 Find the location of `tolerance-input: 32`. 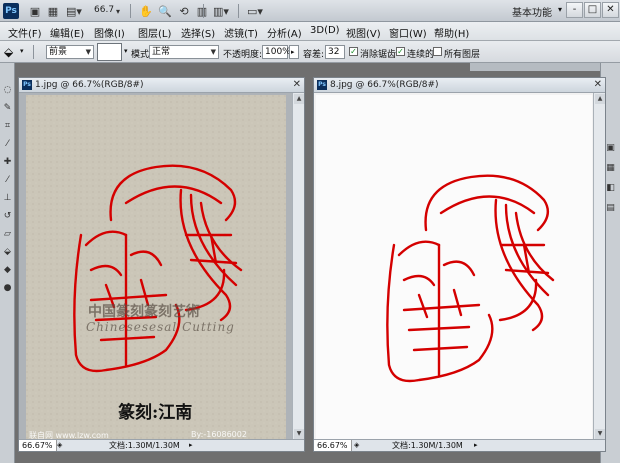

tolerance-input: 32 is located at coordinates (335, 52).